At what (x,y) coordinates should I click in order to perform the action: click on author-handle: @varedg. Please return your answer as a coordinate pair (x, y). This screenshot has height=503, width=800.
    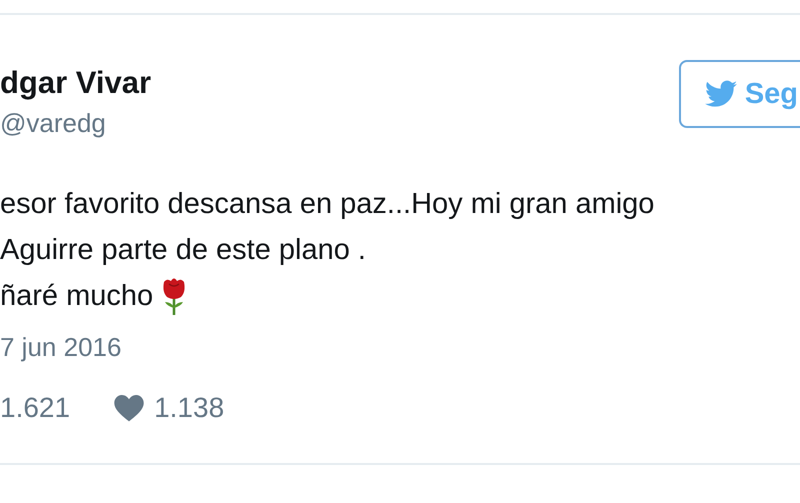
    Looking at the image, I should click on (76, 123).